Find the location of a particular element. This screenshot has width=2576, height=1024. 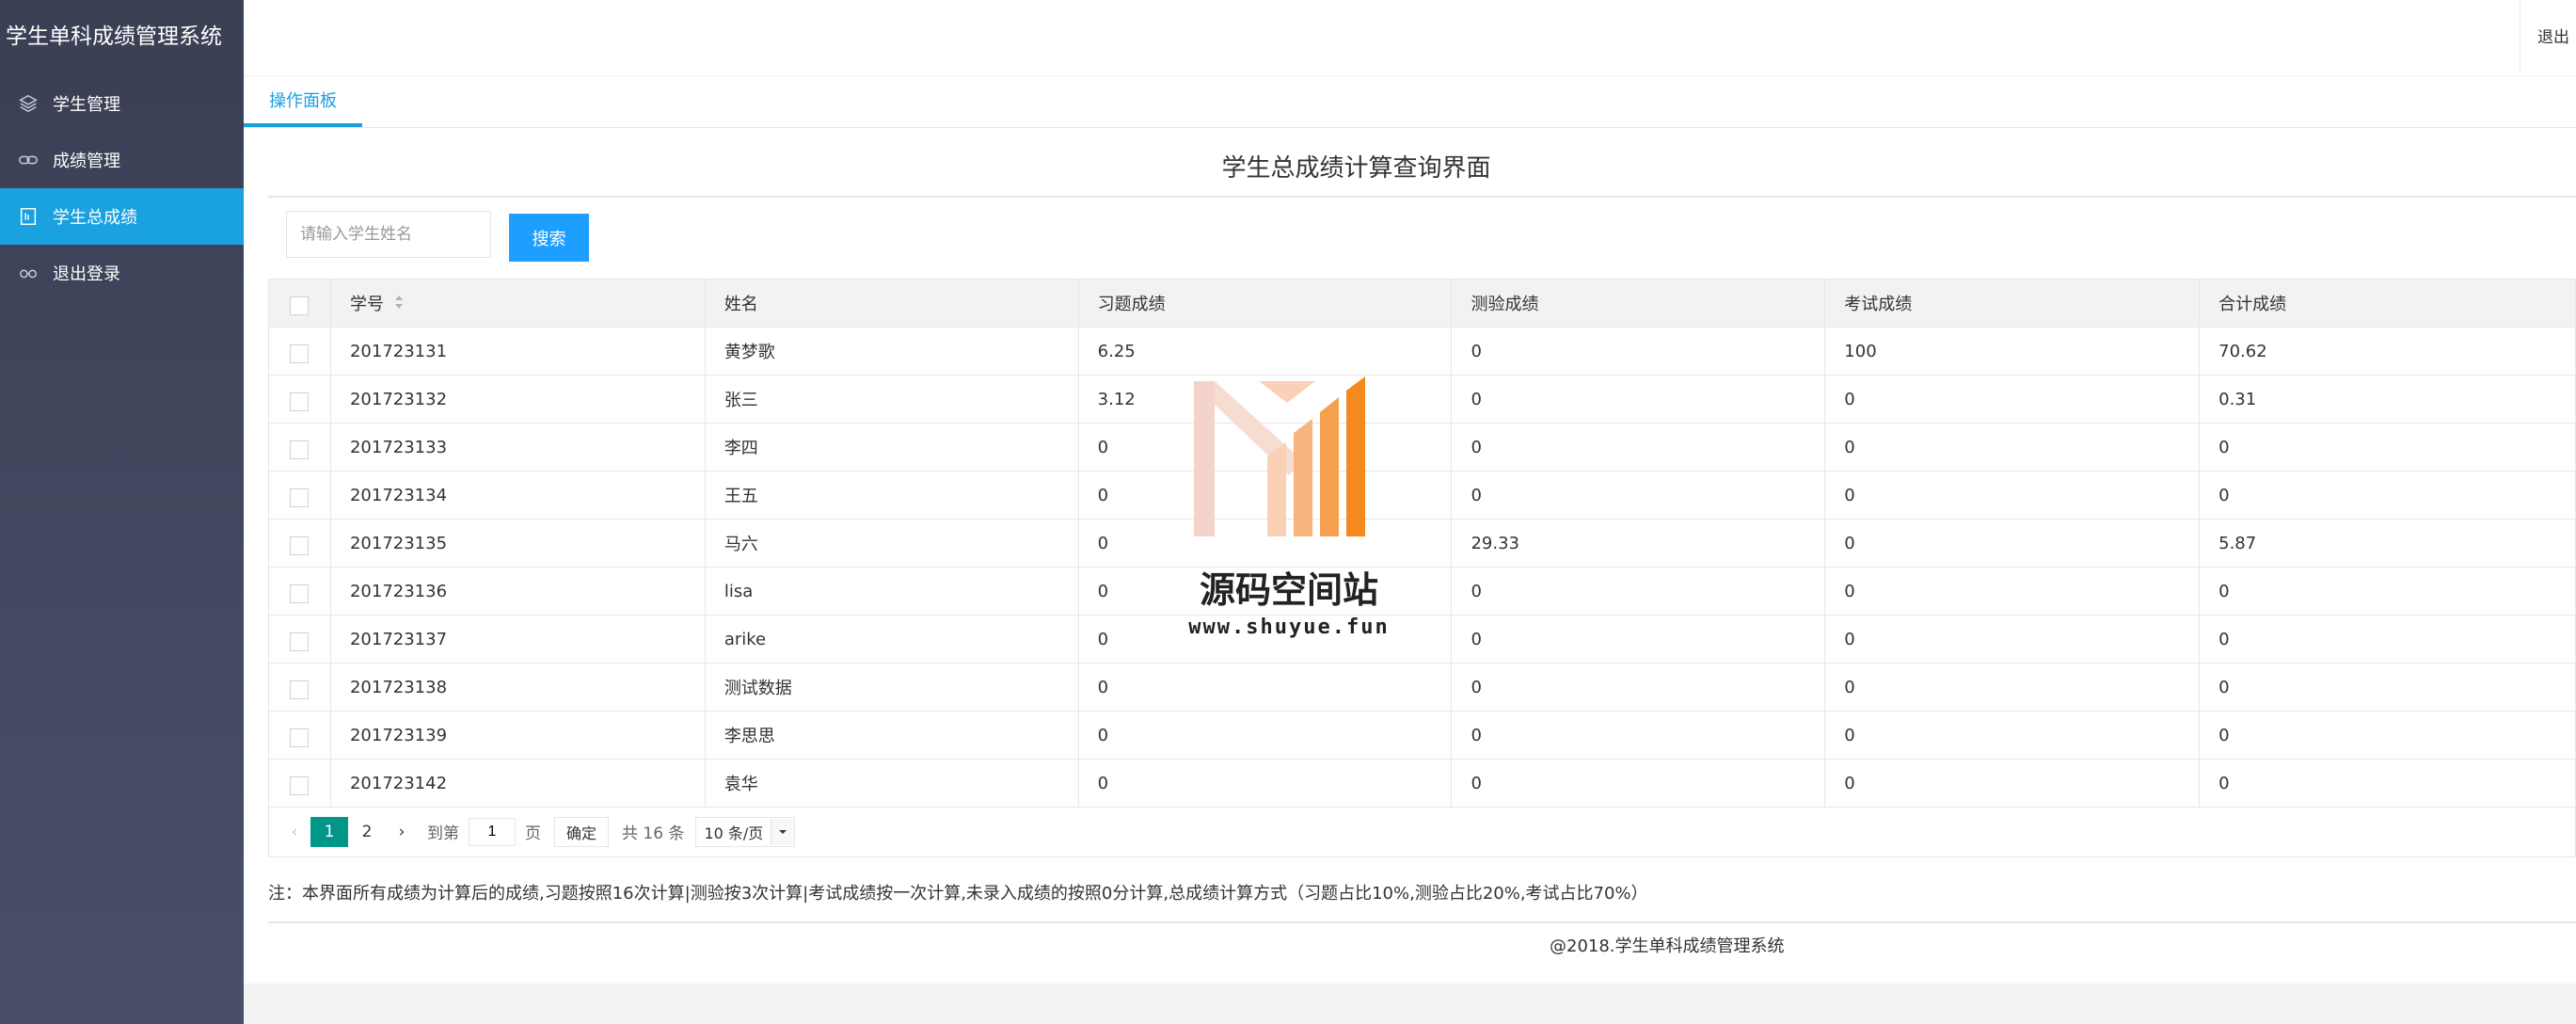

search-input is located at coordinates (389, 234).